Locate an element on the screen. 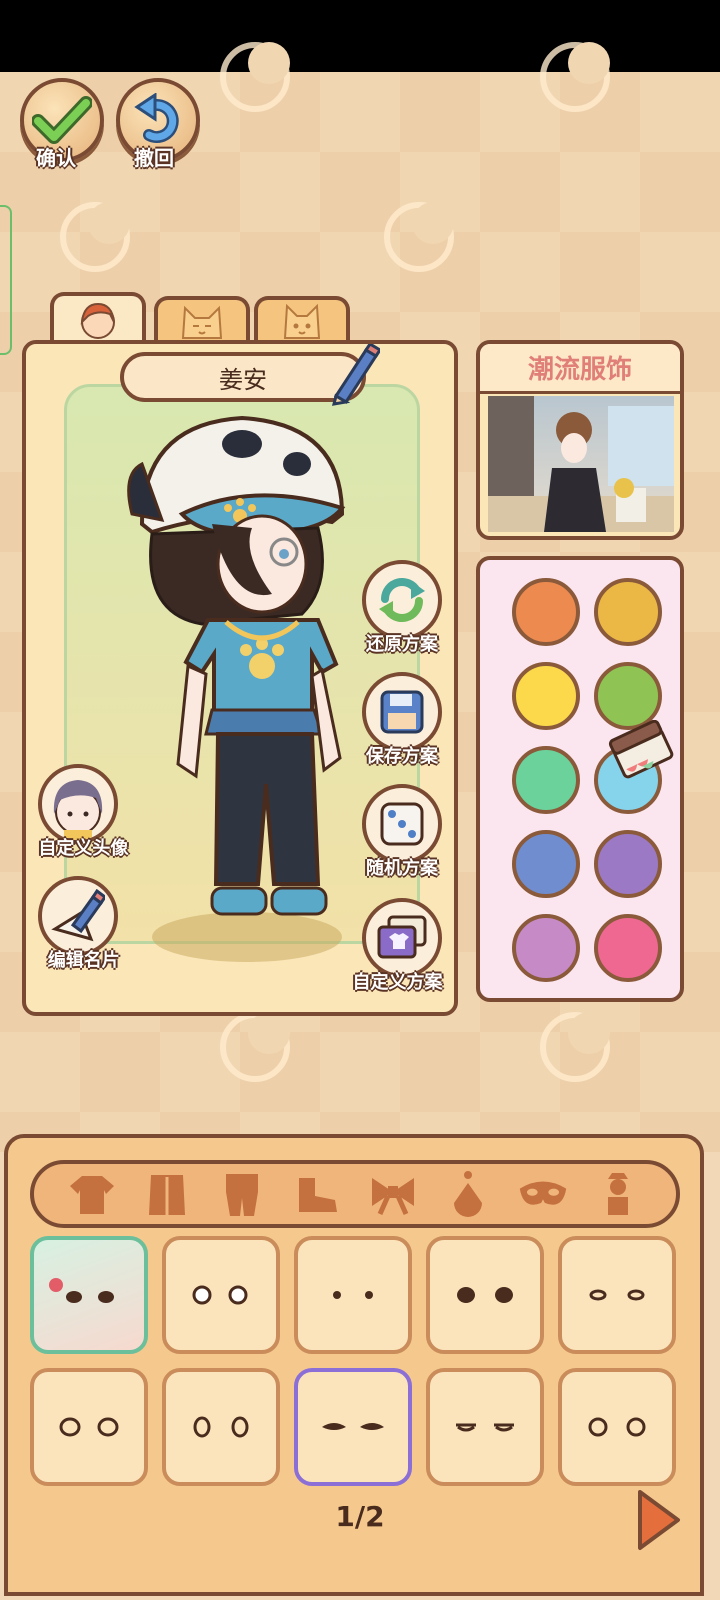 Image resolution: width=720 pixels, height=1600 pixels. top-icon is located at coordinates (92, 1194).